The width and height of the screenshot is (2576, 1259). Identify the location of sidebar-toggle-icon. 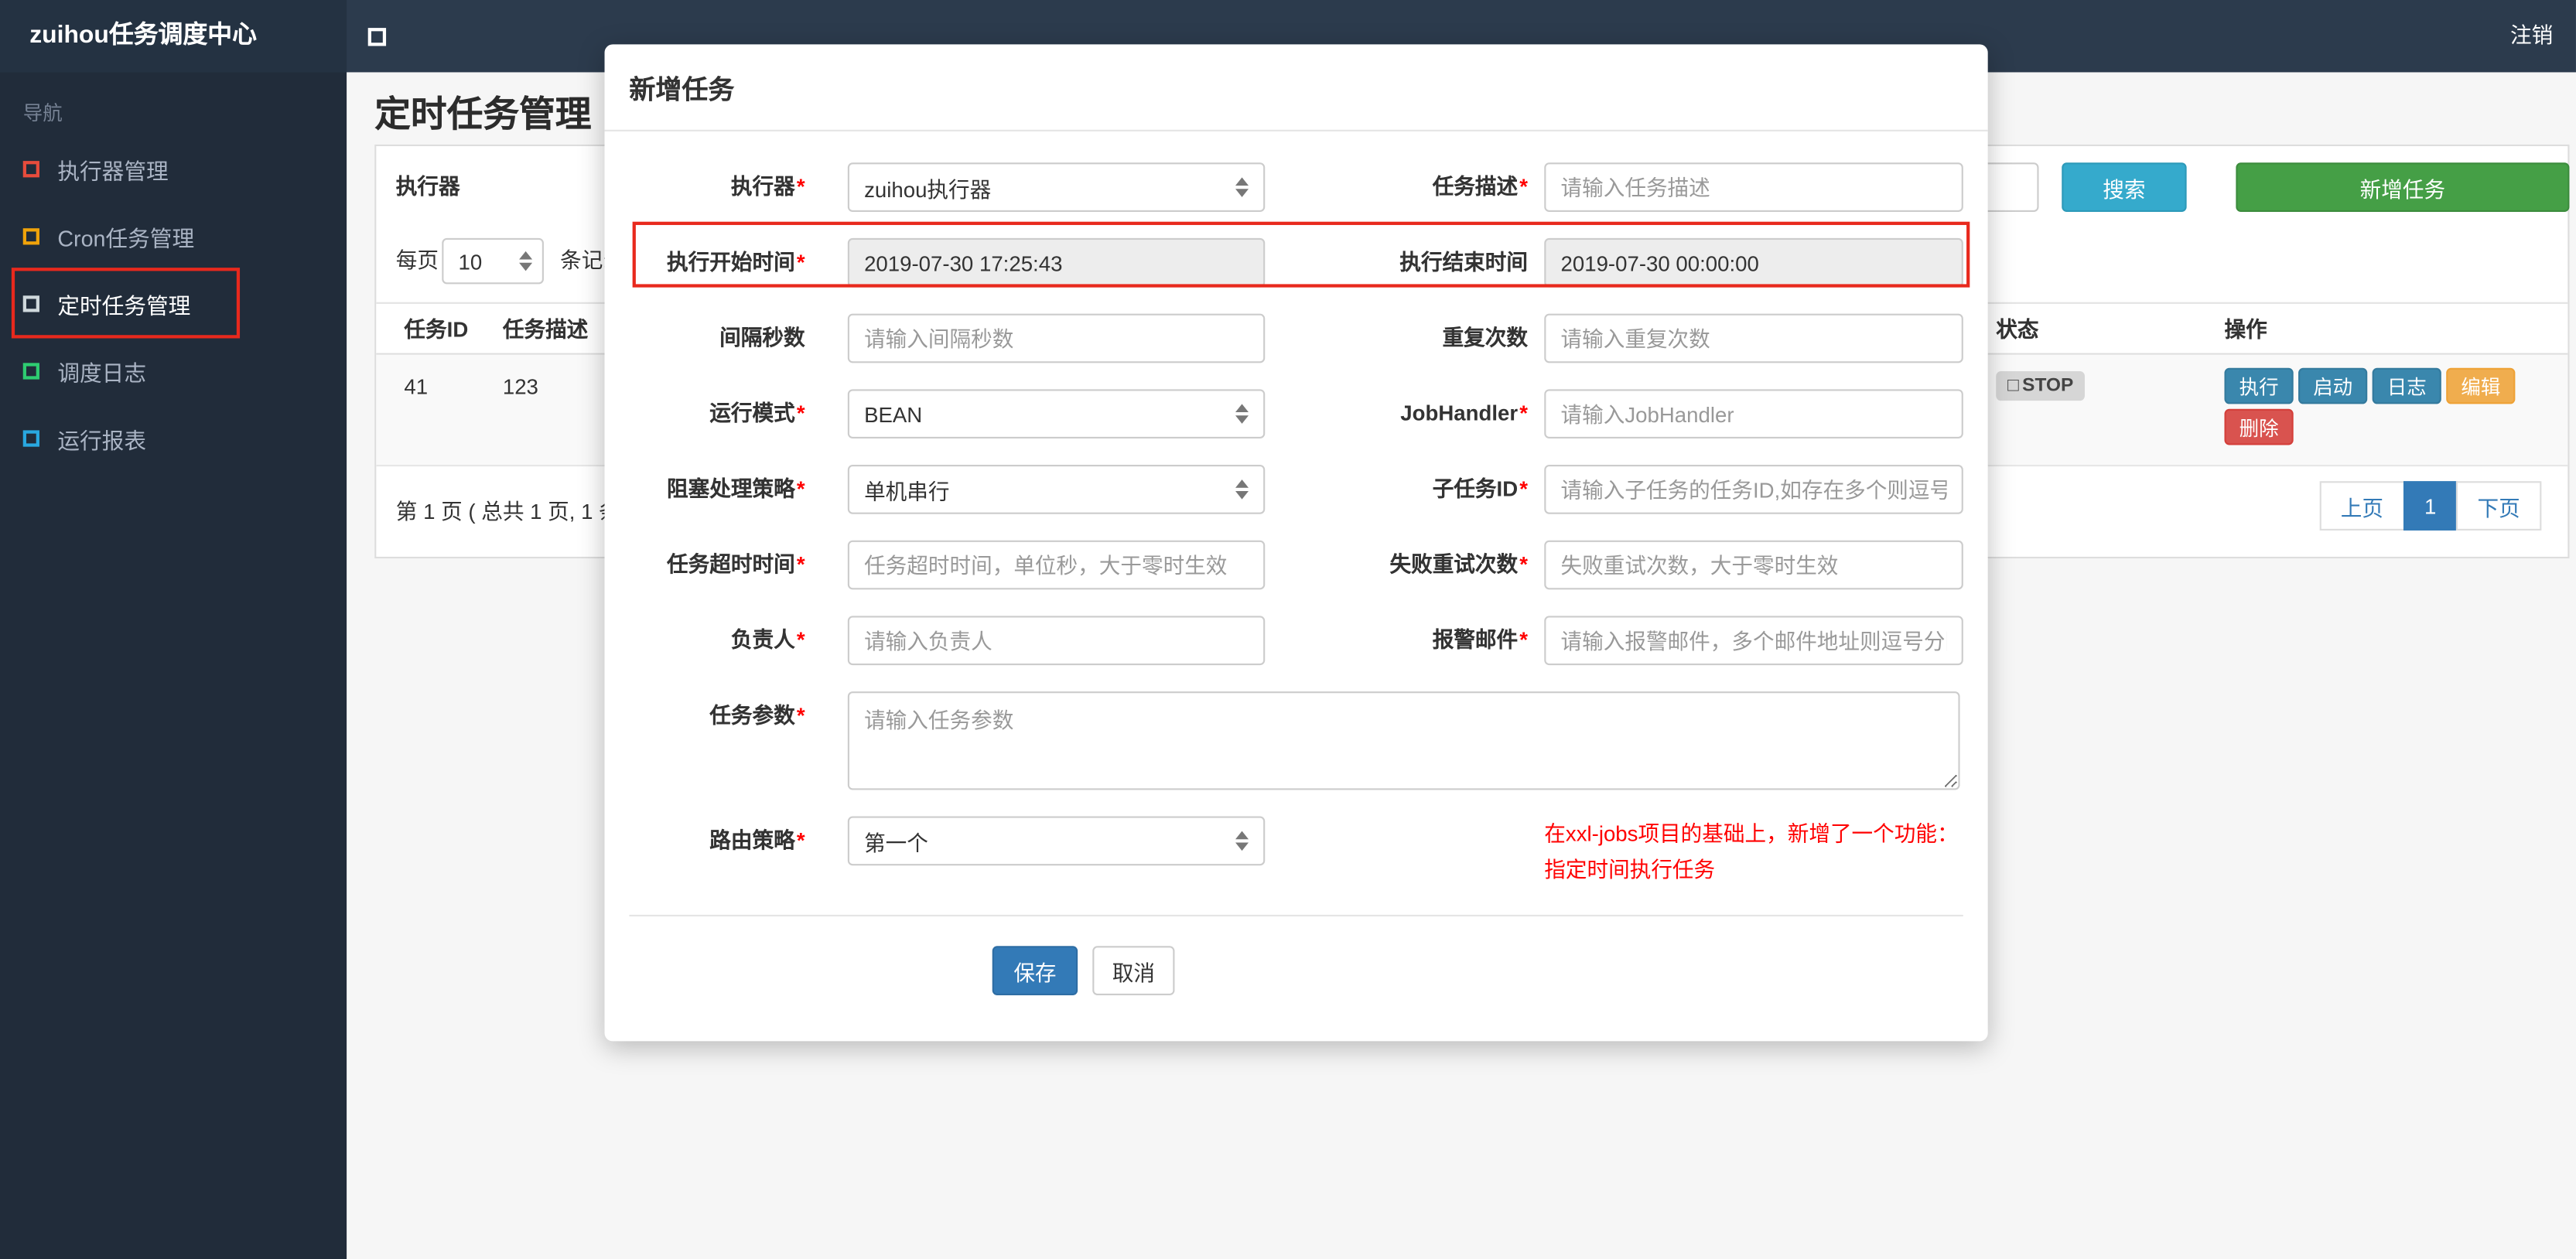
(377, 37).